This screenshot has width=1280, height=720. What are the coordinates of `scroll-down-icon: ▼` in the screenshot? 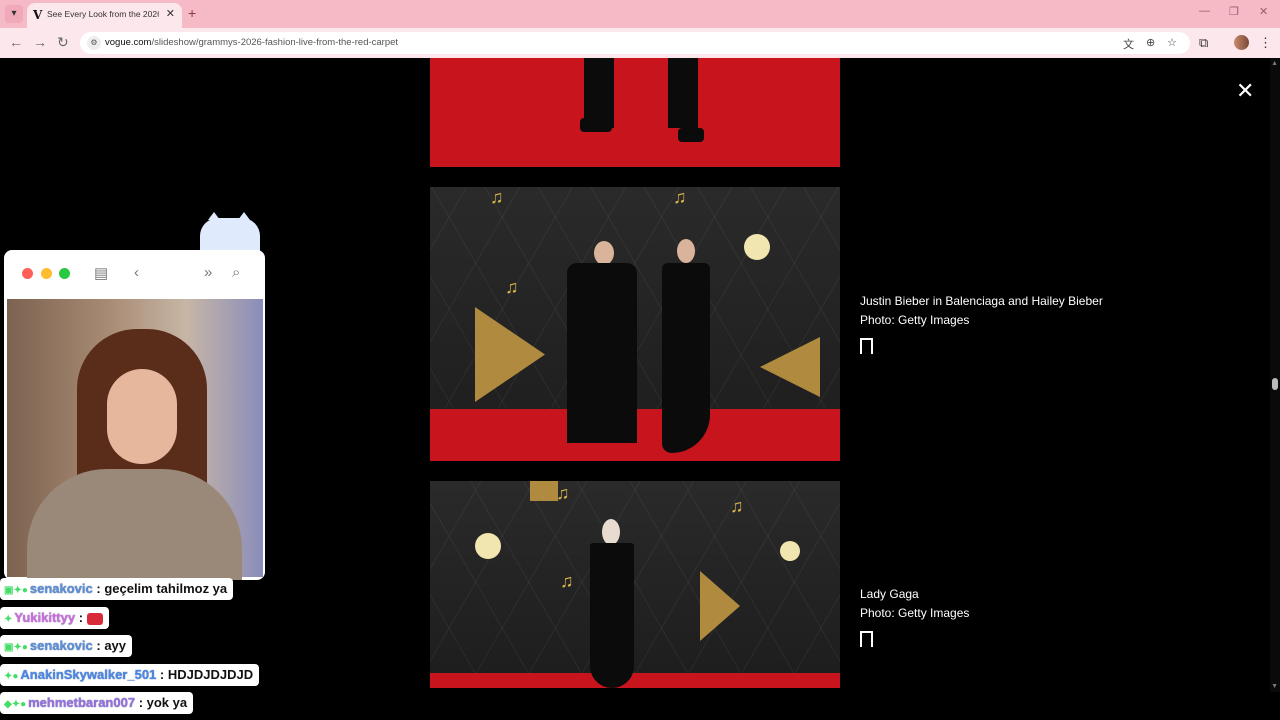 It's located at (1274, 686).